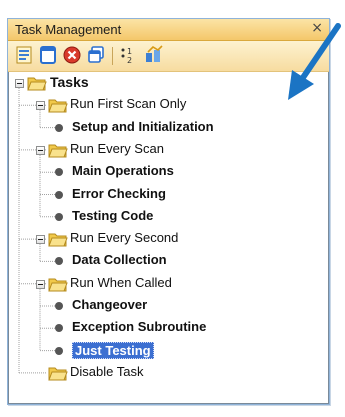  Describe the element at coordinates (106, 371) in the screenshot. I see `task-group-4: Disable Task` at that location.